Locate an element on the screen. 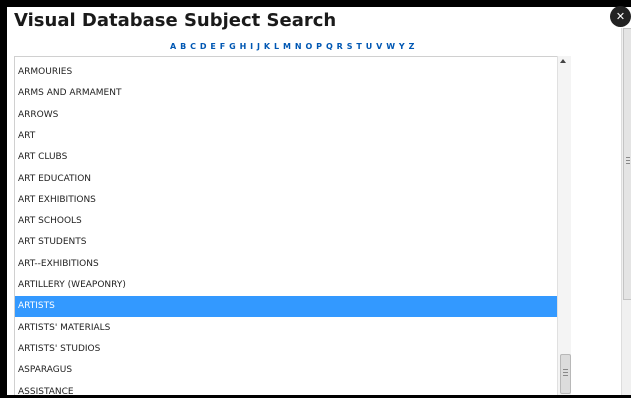  letter-link-l: L is located at coordinates (276, 47).